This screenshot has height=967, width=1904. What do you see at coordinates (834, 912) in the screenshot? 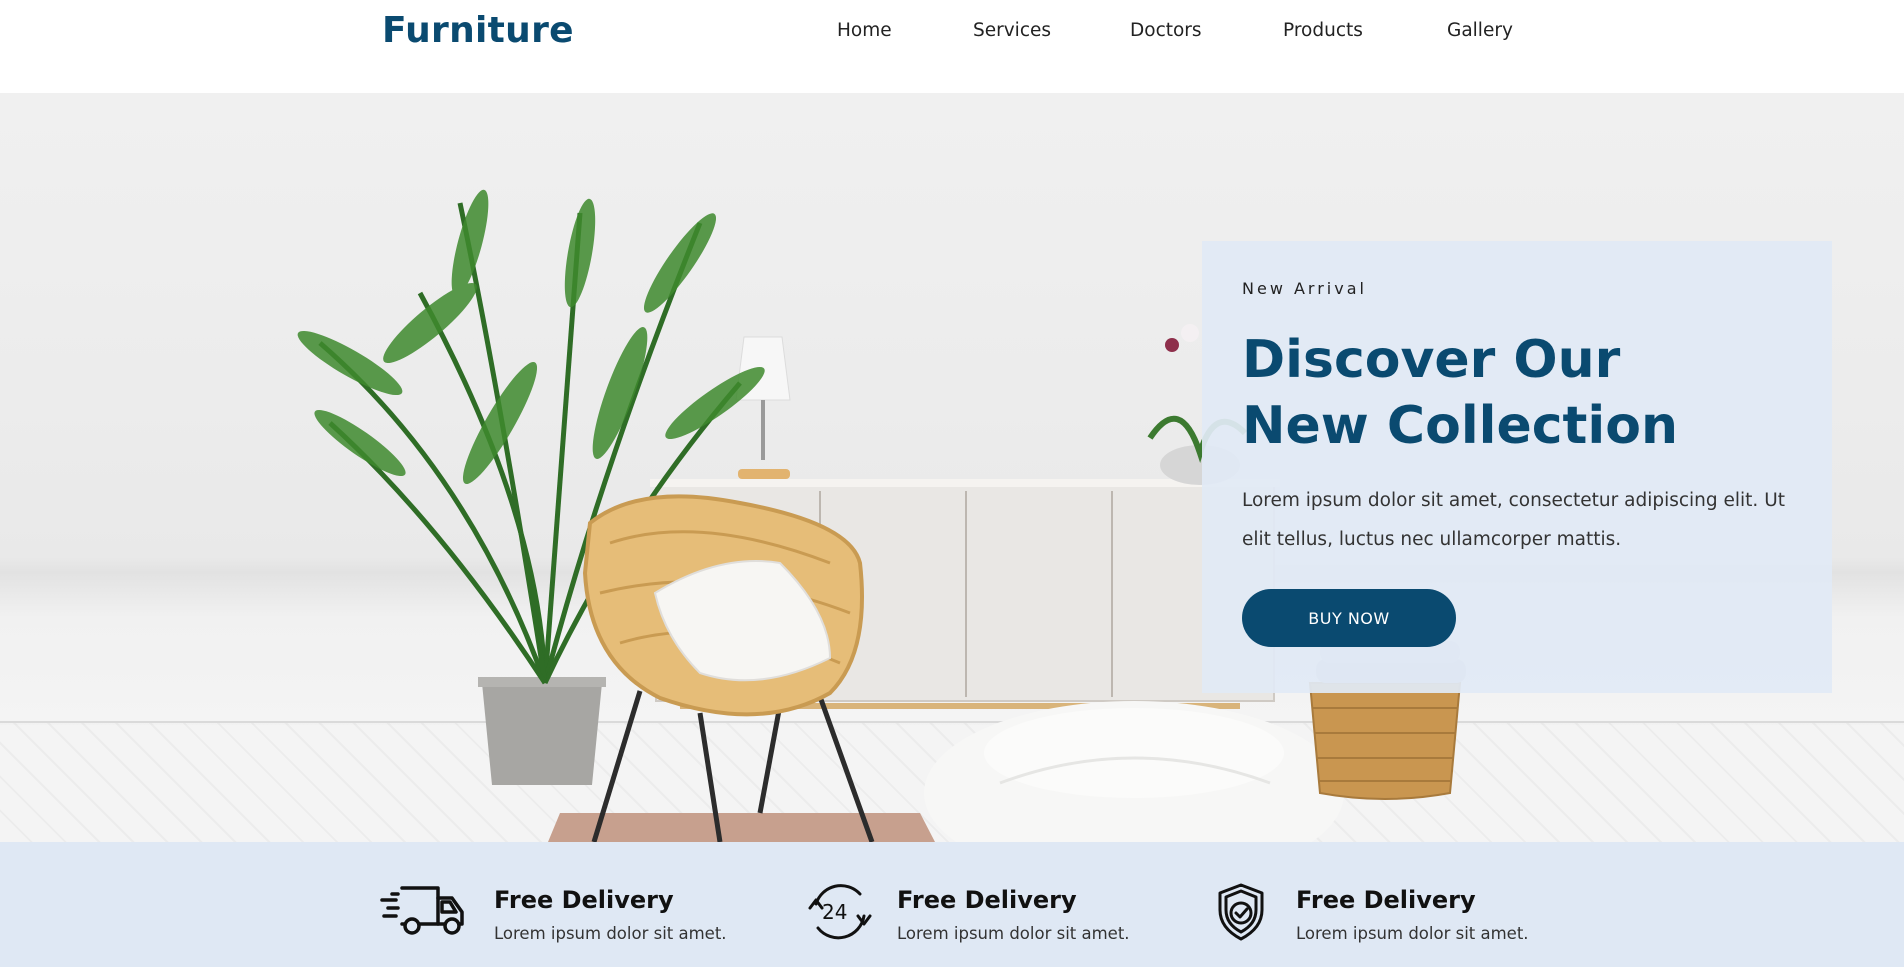
I see `svg-text: 24` at bounding box center [834, 912].